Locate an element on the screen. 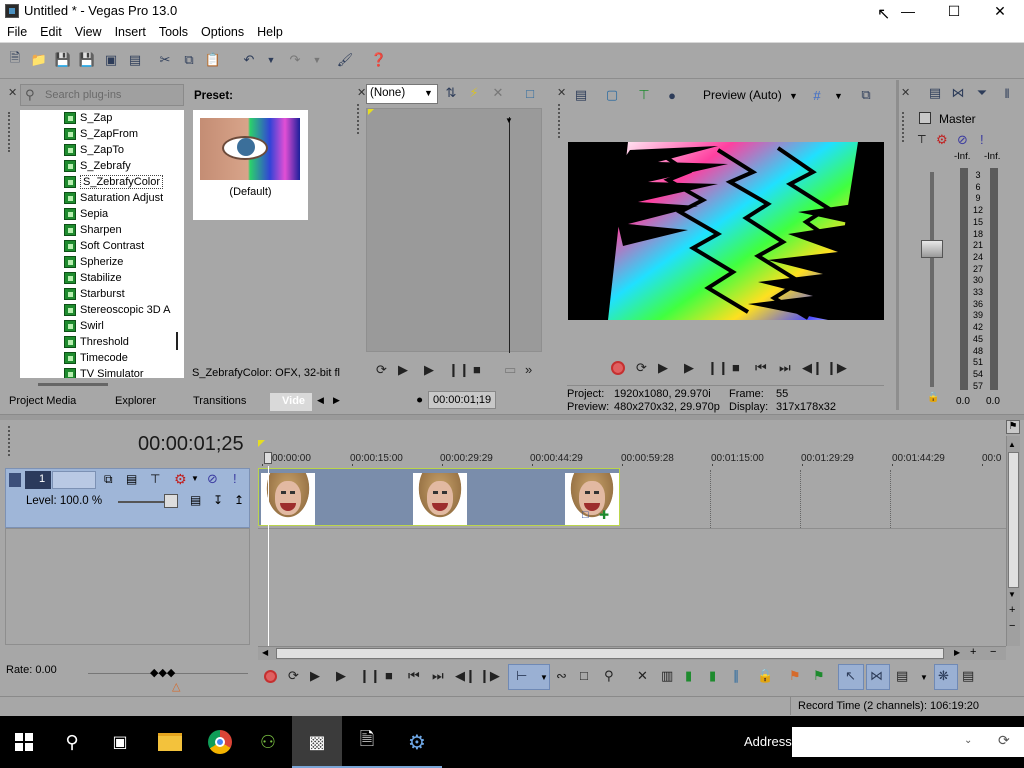 The image size is (1024, 768). file-explorer-icon is located at coordinates (170, 742).